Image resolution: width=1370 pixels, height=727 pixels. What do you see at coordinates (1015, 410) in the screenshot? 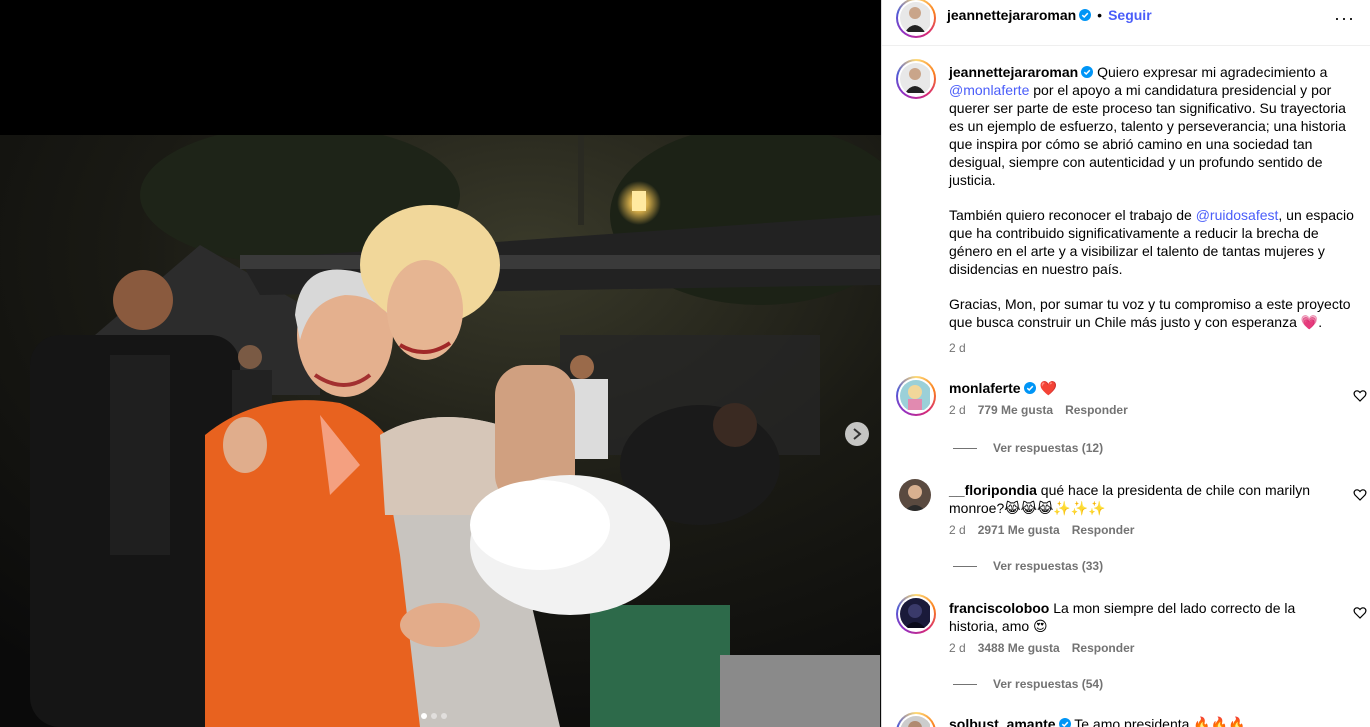
I see `comment-likes: 779 Me gusta` at bounding box center [1015, 410].